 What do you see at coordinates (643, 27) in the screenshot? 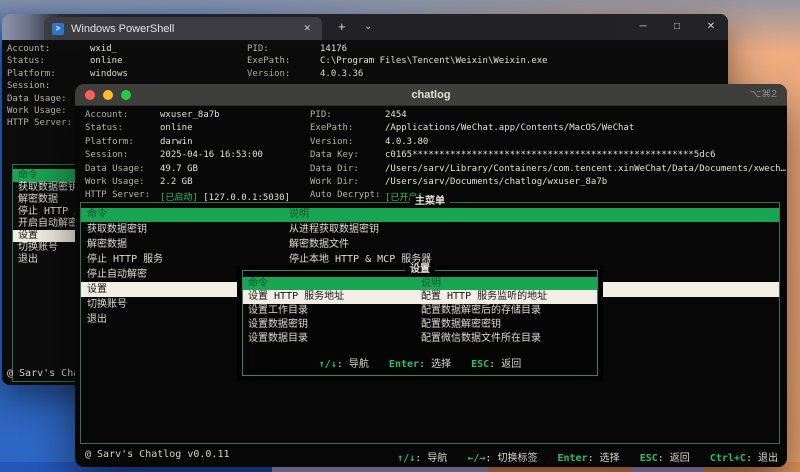
I see `minimize-button: ─` at bounding box center [643, 27].